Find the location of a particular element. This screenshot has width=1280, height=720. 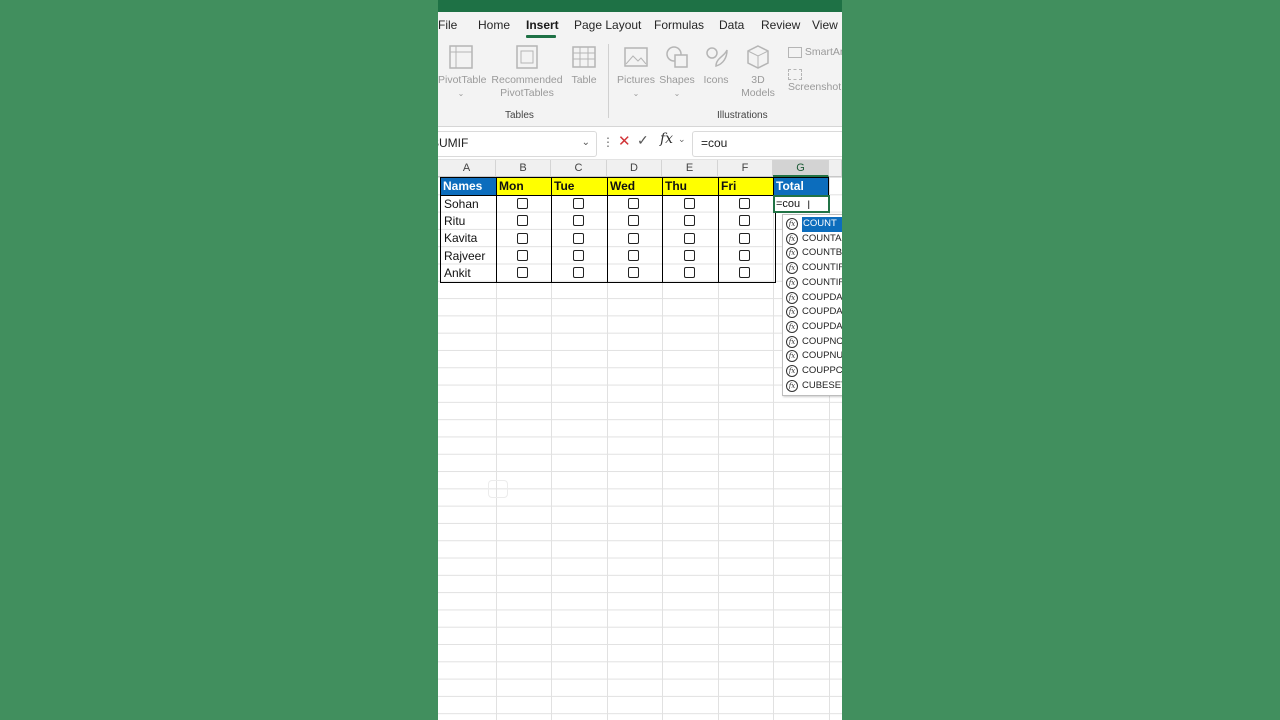

header-cell-mon: Mon is located at coordinates (524, 186).